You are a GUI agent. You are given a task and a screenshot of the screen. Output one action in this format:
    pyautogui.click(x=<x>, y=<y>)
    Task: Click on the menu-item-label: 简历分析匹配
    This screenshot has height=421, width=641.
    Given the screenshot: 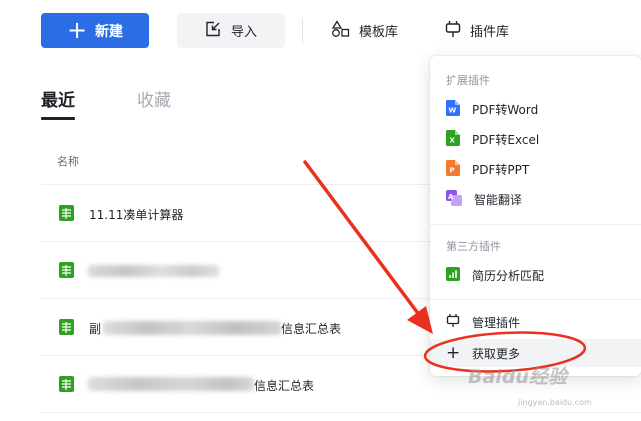 What is the action you would take?
    pyautogui.click(x=508, y=275)
    